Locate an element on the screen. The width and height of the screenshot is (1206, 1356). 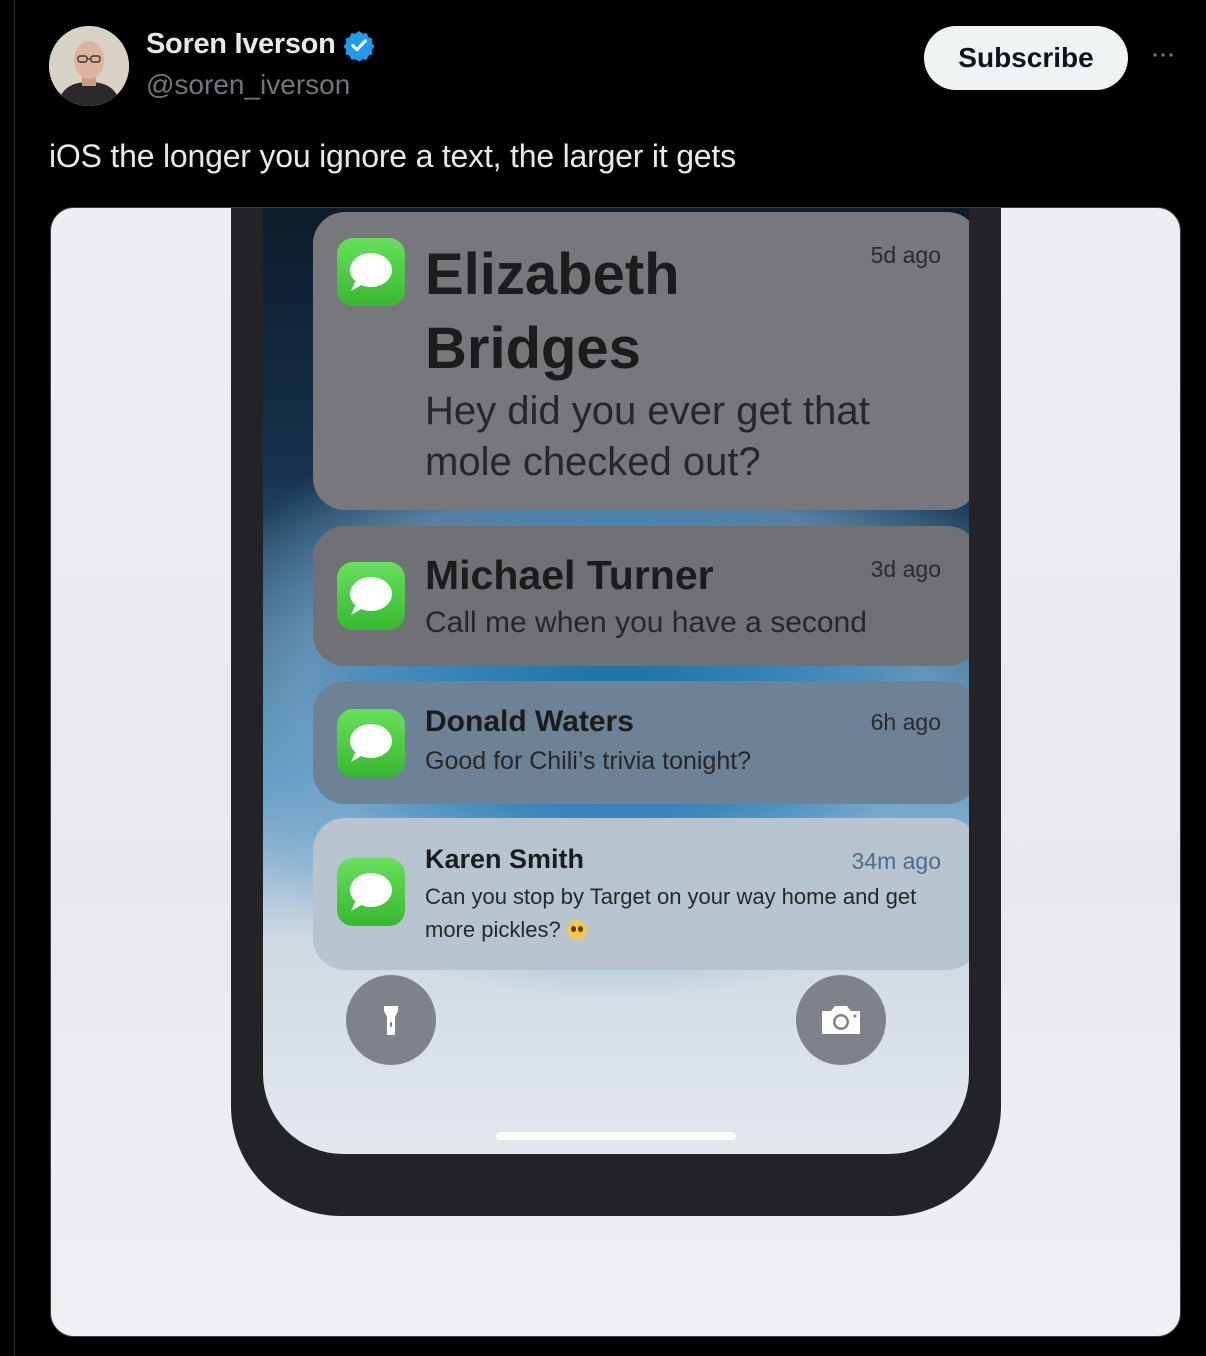
notification-message: Call me when you have a second is located at coordinates (646, 622).